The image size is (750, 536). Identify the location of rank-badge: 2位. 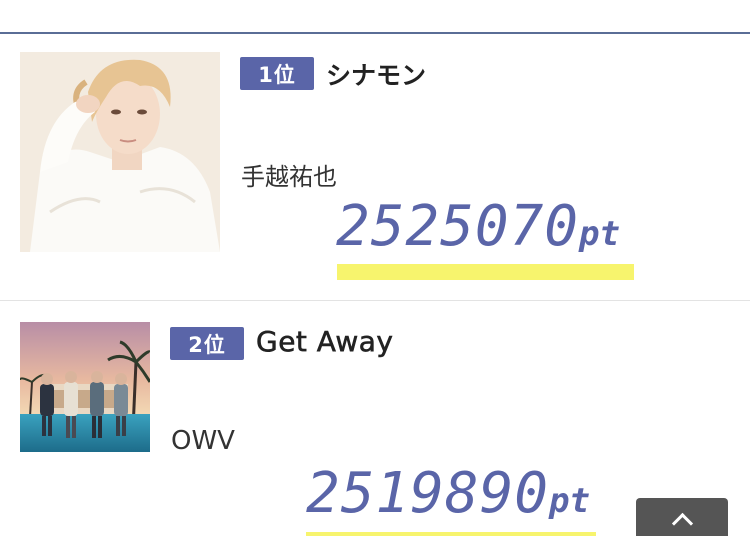
(207, 343).